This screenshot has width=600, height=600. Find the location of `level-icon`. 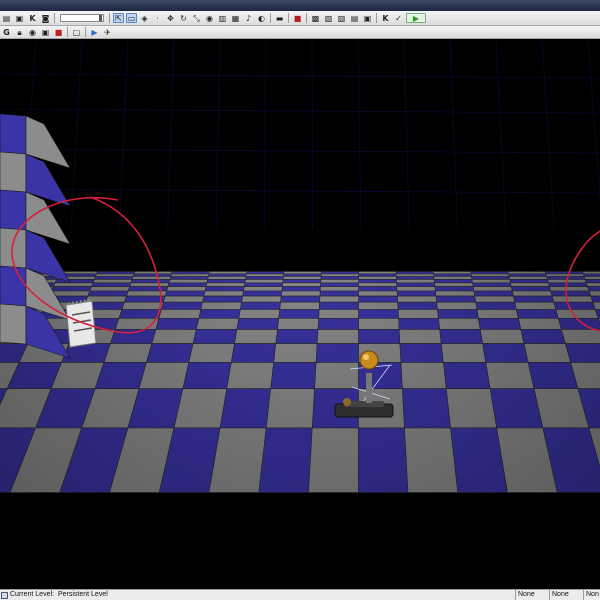

level-icon is located at coordinates (4, 595).